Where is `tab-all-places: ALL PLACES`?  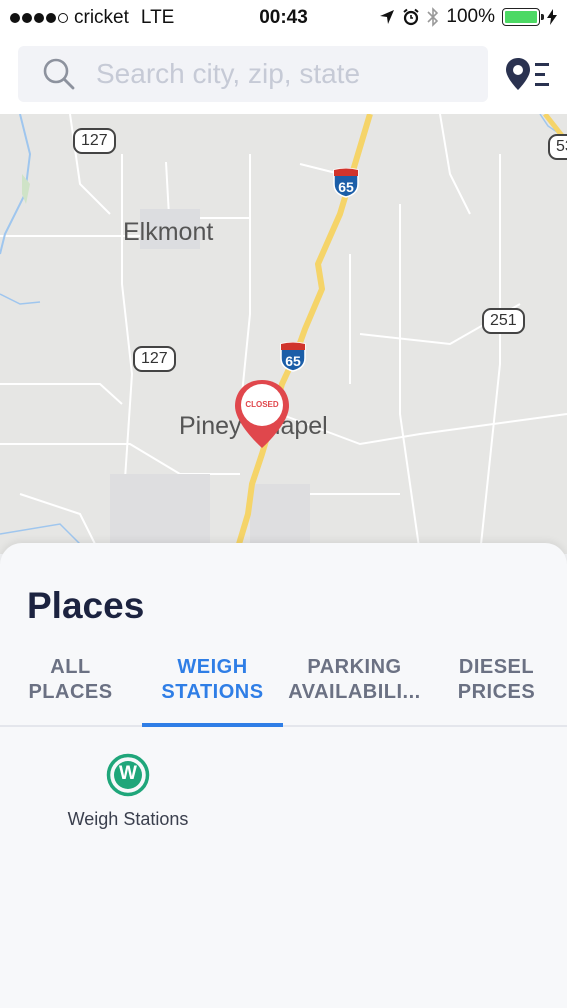
tab-all-places: ALL PLACES is located at coordinates (70, 687).